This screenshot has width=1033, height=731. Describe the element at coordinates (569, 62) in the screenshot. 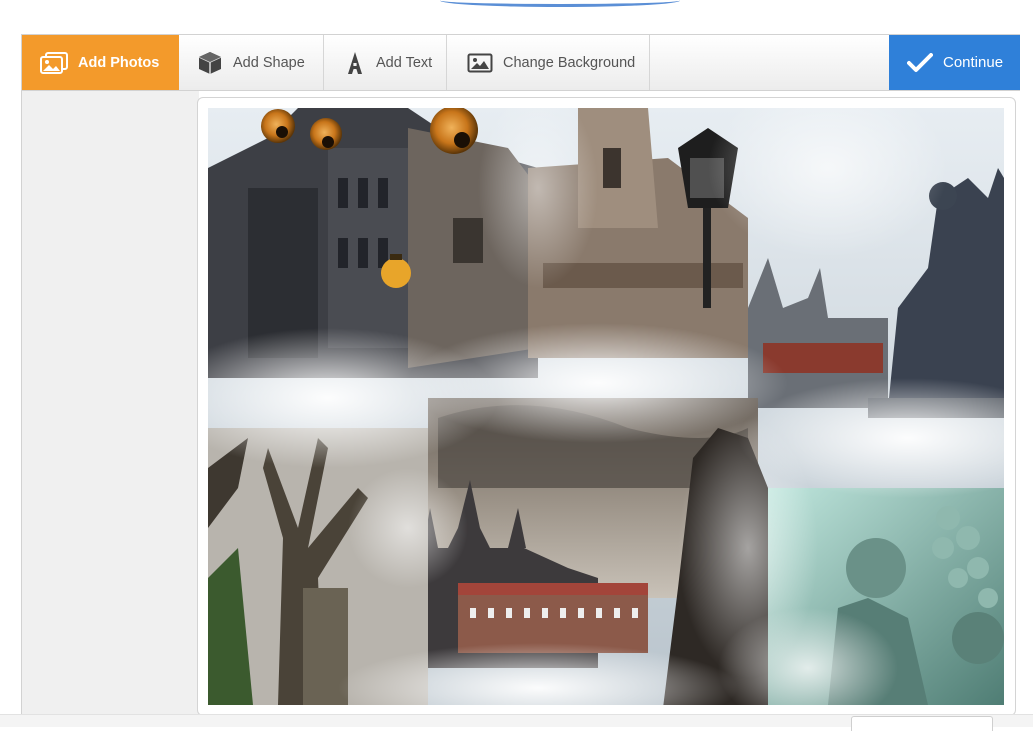

I see `change-background-label: Change Background` at that location.